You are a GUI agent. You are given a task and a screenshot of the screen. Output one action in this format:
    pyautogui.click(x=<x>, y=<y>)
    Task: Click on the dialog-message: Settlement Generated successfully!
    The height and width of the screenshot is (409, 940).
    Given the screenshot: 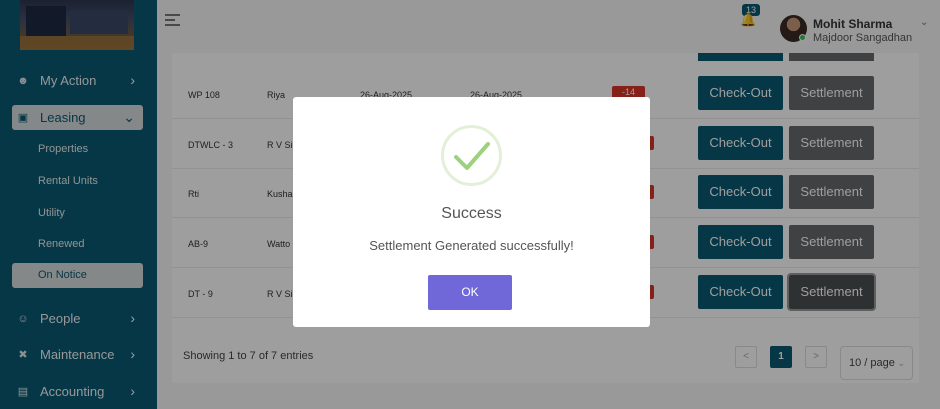 What is the action you would take?
    pyautogui.click(x=471, y=245)
    